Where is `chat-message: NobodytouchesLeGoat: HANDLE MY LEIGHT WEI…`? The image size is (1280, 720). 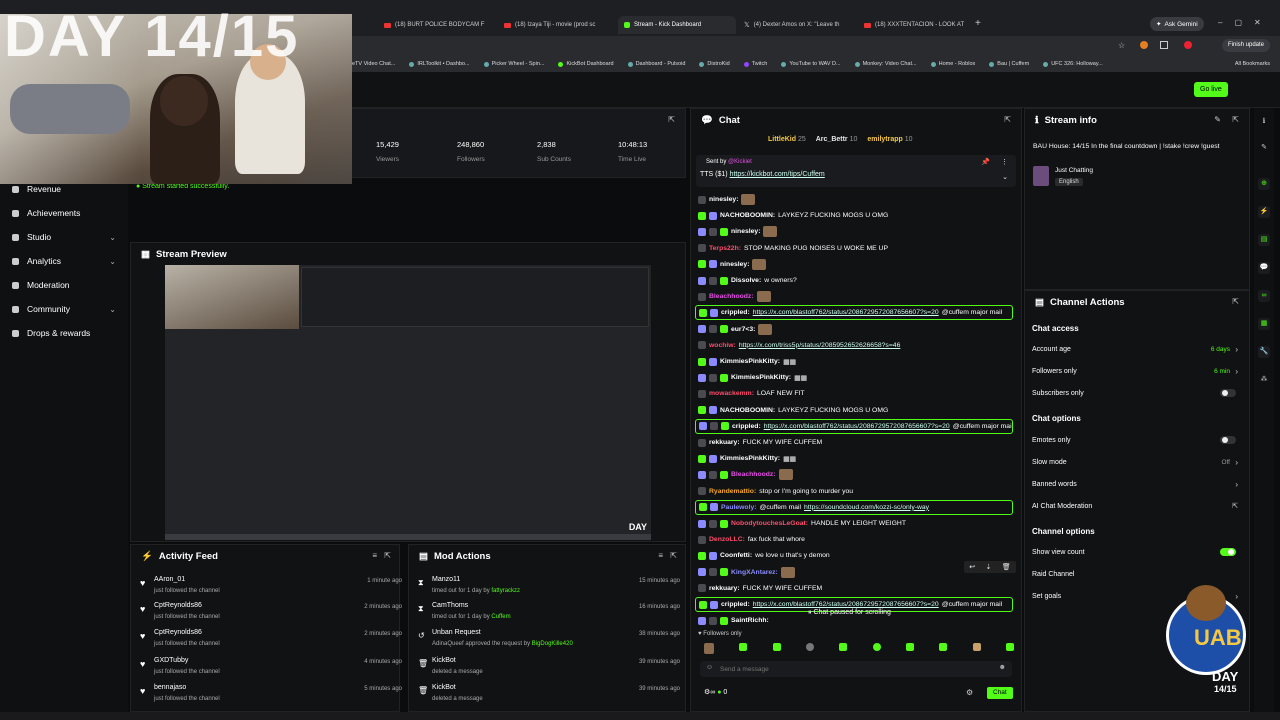
chat-message: NobodytouchesLeGoat: HANDLE MY LEIGHT WEI… is located at coordinates (857, 523).